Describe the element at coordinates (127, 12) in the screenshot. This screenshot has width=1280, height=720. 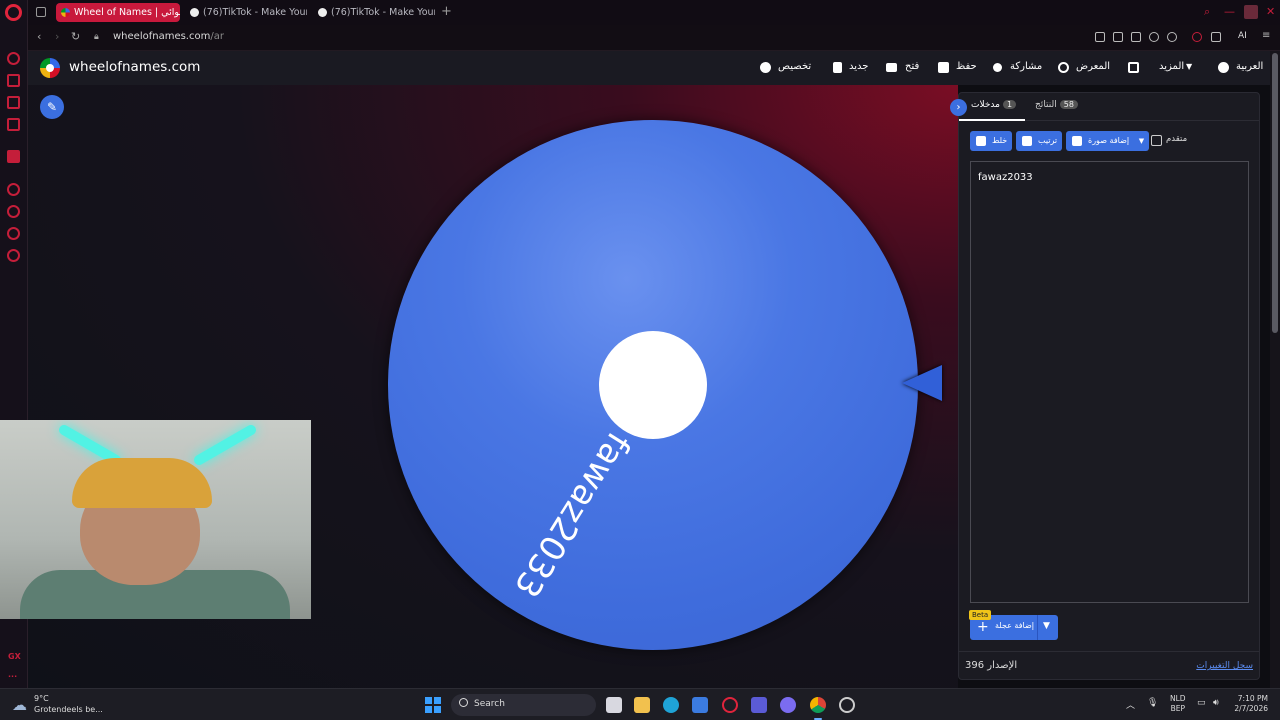
I see `tab-label: Wheel of Names | العشوائي` at that location.